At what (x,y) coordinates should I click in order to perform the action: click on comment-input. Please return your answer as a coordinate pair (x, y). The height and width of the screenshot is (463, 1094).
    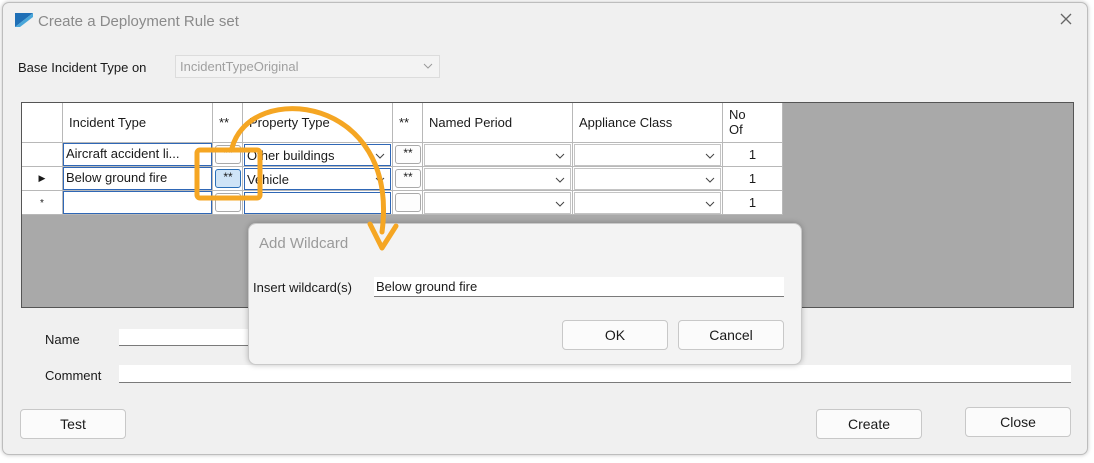
    Looking at the image, I should click on (595, 374).